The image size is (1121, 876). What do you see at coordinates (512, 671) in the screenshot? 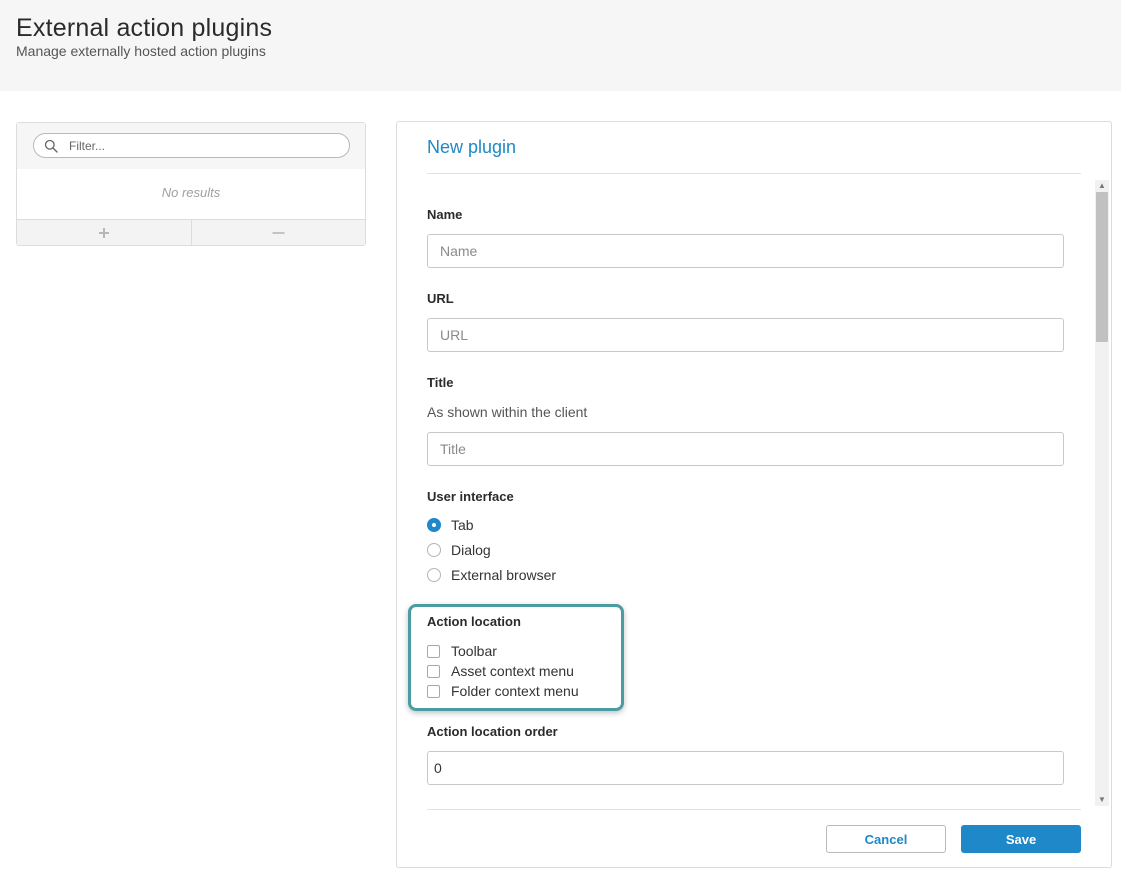
I see `checkbox-label: Asset context menu` at bounding box center [512, 671].